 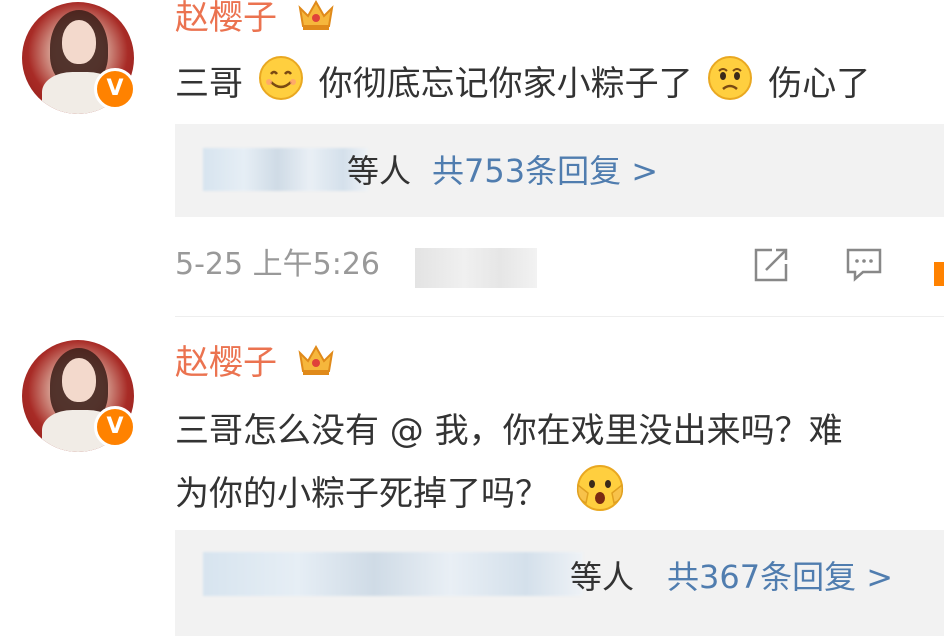 What do you see at coordinates (780, 577) in the screenshot?
I see `view-replies-link: 共367条回复 >` at bounding box center [780, 577].